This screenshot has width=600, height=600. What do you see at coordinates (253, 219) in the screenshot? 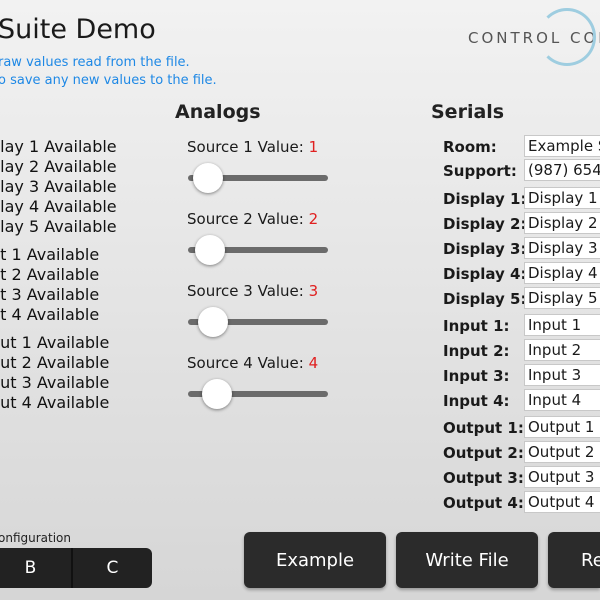
I see `source-2-label: Source 2 Value: 2` at bounding box center [253, 219].